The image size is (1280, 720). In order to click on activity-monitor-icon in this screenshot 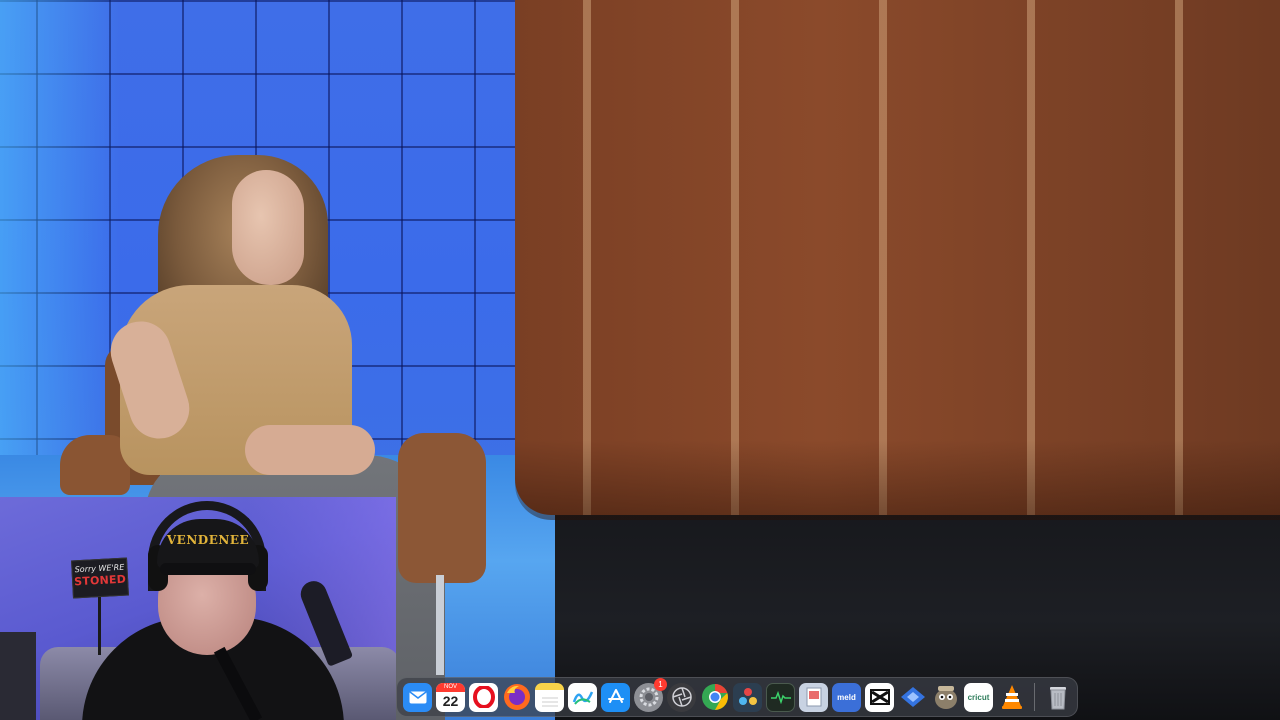, I will do `click(780, 697)`.